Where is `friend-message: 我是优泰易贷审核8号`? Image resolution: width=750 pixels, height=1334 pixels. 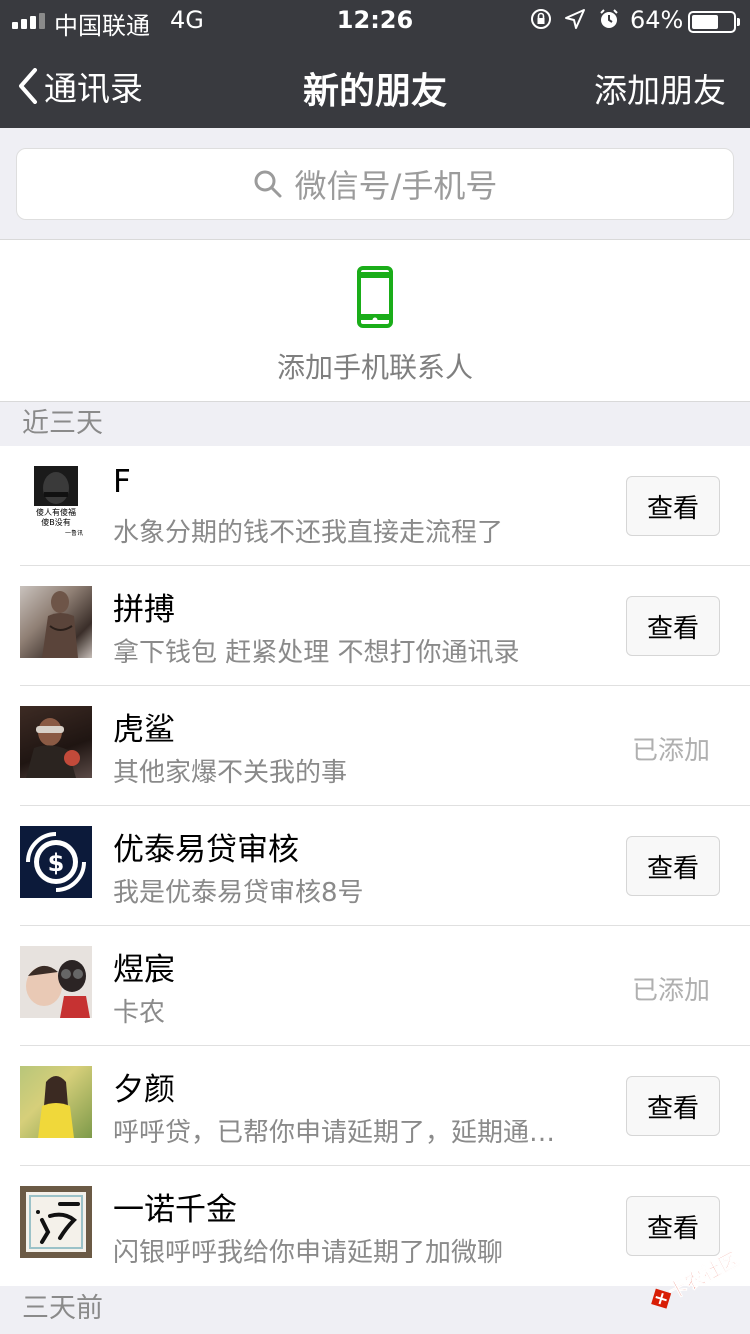
friend-message: 我是优泰易贷审核8号 is located at coordinates (238, 893).